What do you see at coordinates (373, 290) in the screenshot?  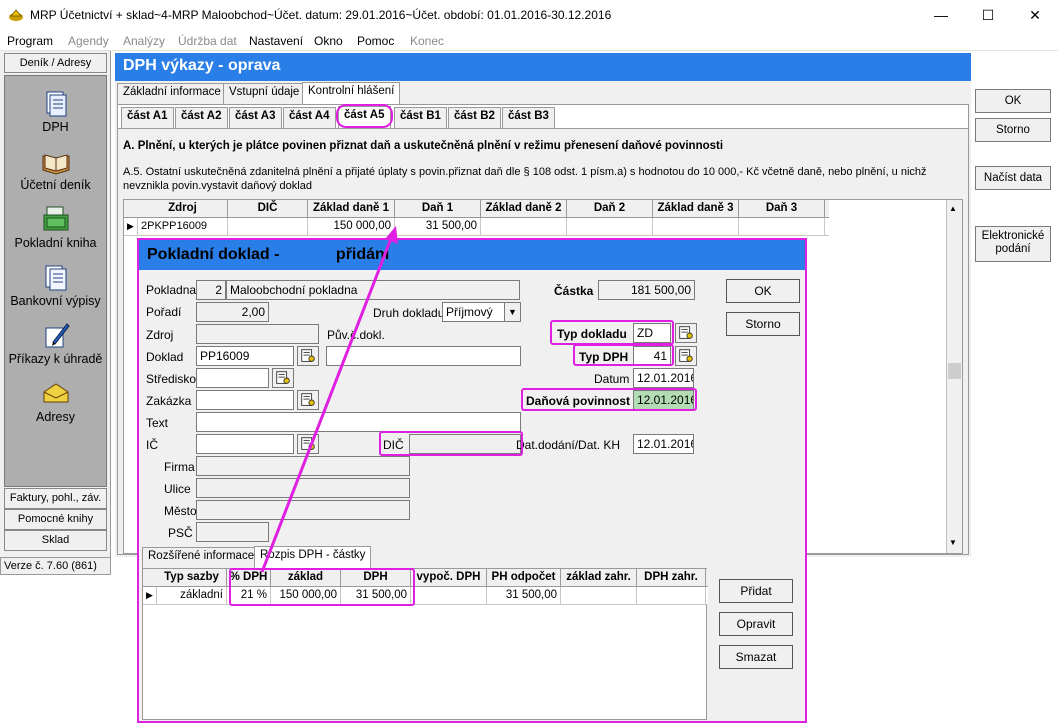 I see `pokladna-name-field: Maloobchodní pokladna` at bounding box center [373, 290].